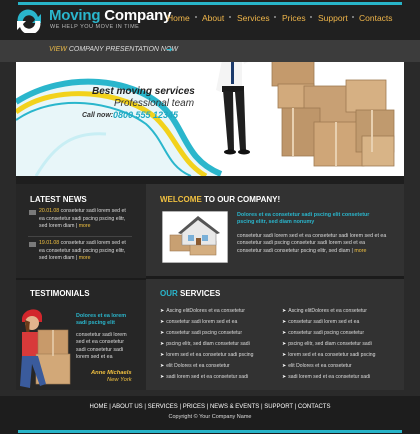  I want to click on footer-link-news: NEWS & EVENTS, so click(234, 407).